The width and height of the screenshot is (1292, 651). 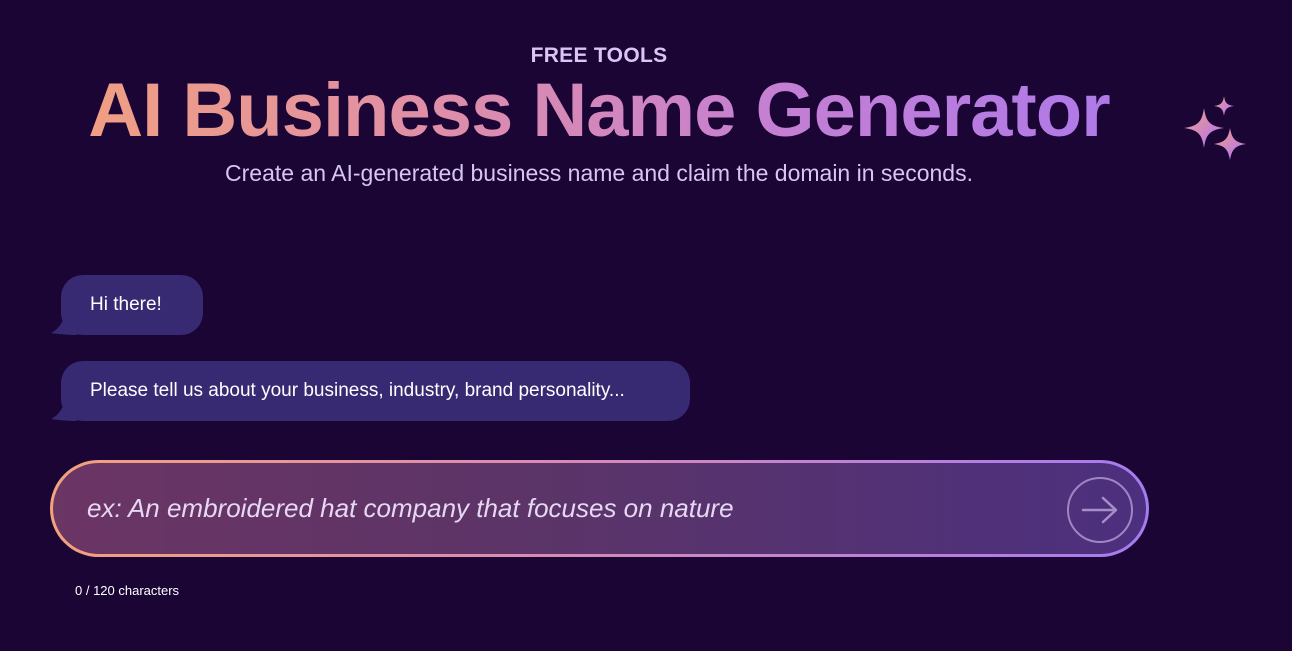 I want to click on sparkles-icon, so click(x=1215, y=128).